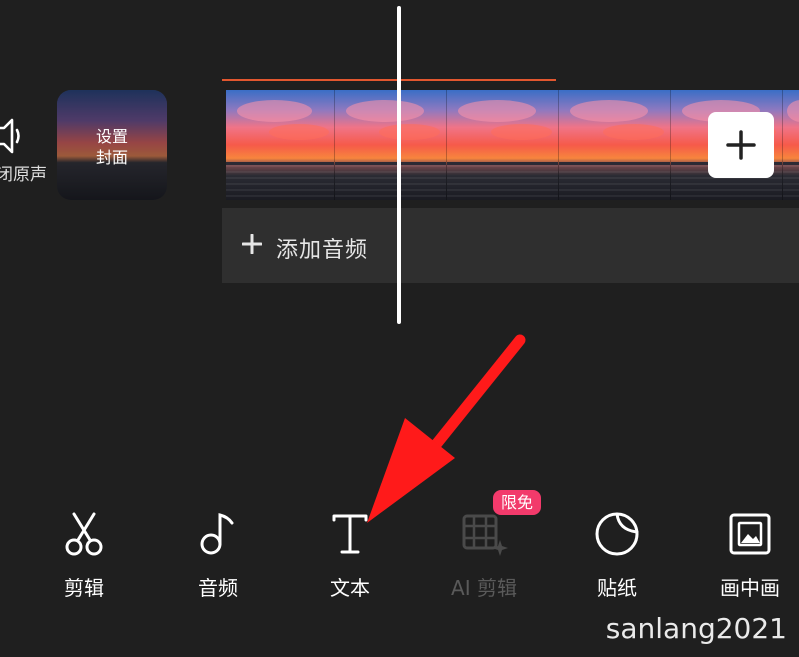  I want to click on picture-in-picture-icon, so click(750, 534).